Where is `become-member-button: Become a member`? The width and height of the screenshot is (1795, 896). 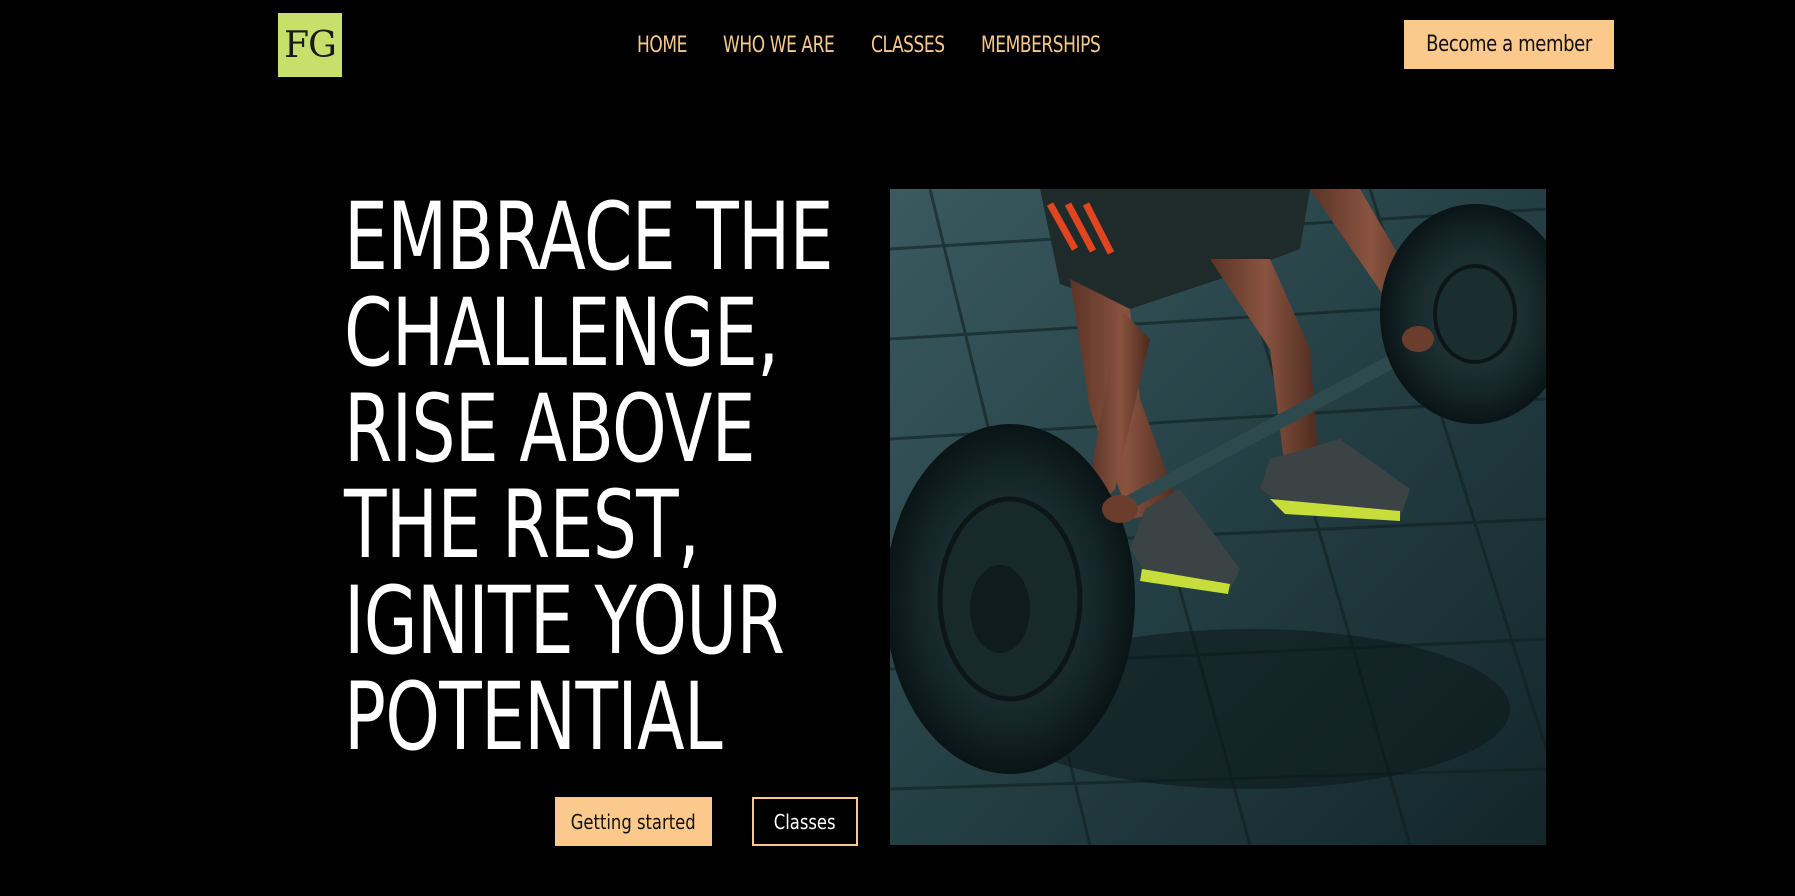 become-member-button: Become a member is located at coordinates (1509, 44).